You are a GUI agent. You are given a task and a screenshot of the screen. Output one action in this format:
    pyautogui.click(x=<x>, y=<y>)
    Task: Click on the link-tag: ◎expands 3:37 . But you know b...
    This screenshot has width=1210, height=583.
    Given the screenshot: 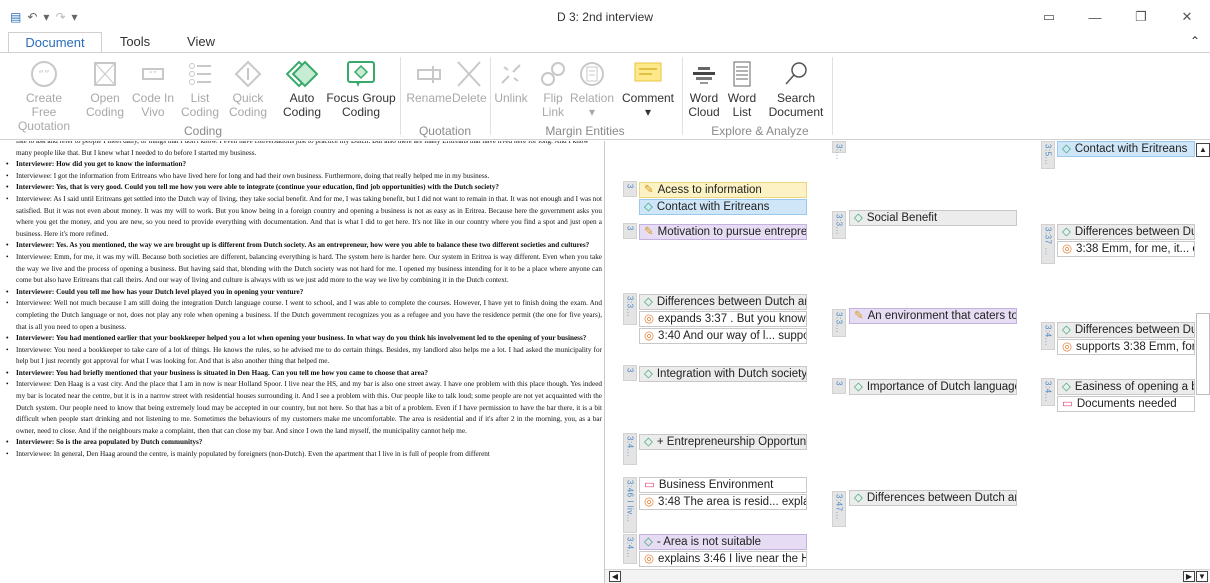 What is the action you would take?
    pyautogui.click(x=723, y=319)
    